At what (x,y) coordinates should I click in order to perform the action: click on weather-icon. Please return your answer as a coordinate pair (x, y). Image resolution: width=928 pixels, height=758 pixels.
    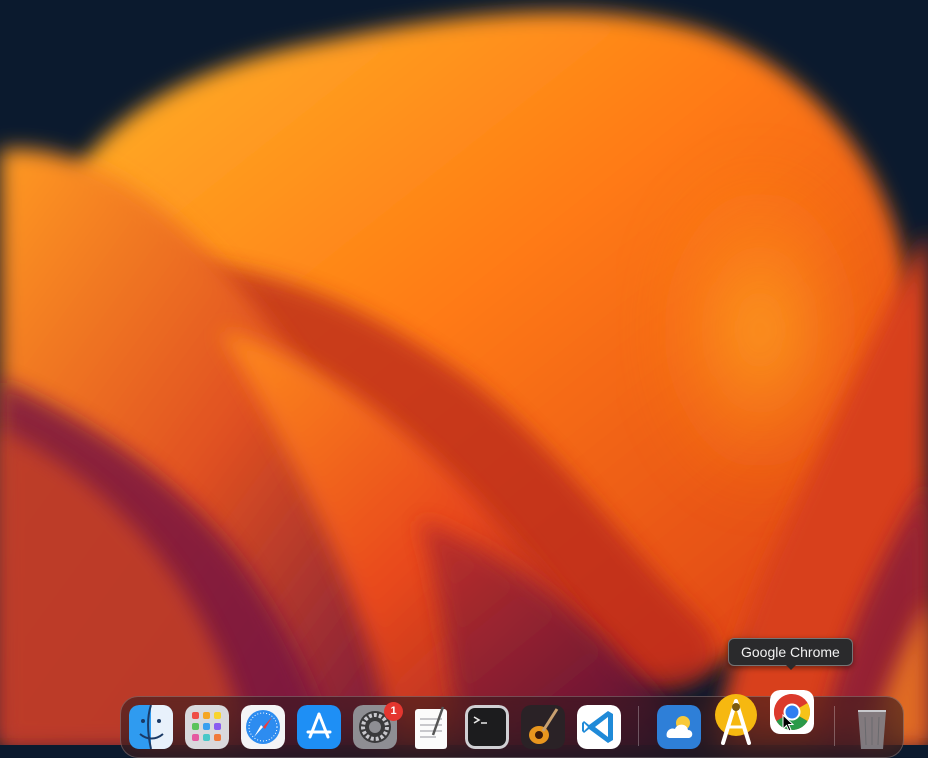
    Looking at the image, I should click on (679, 727).